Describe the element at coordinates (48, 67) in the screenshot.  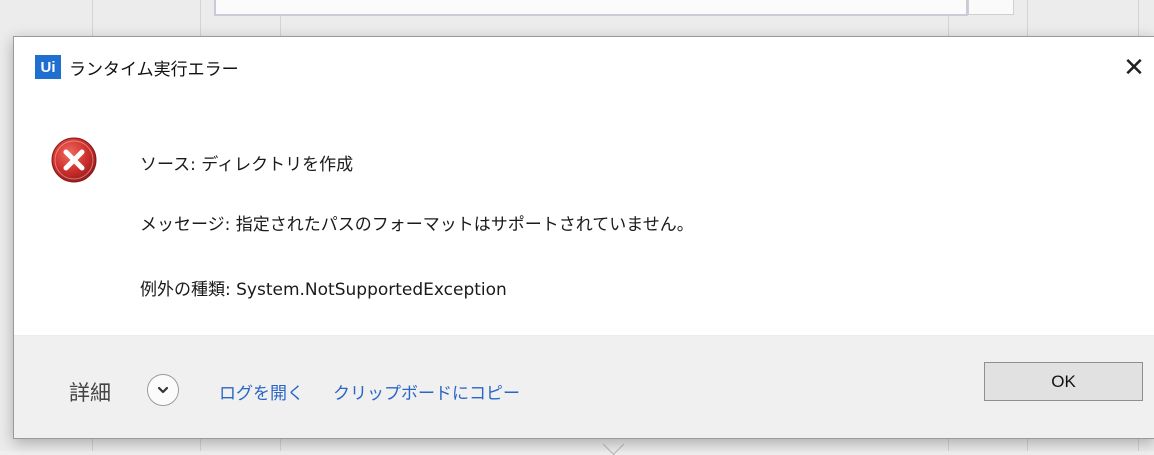
I see `uipath-logo-icon: Ui` at that location.